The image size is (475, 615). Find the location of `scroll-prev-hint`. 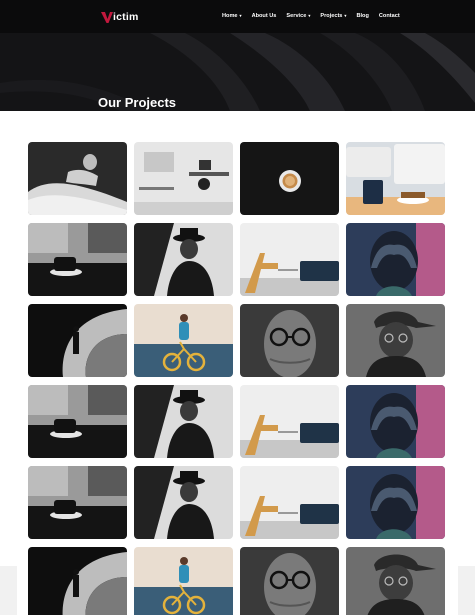

scroll-prev-hint is located at coordinates (8, 590).